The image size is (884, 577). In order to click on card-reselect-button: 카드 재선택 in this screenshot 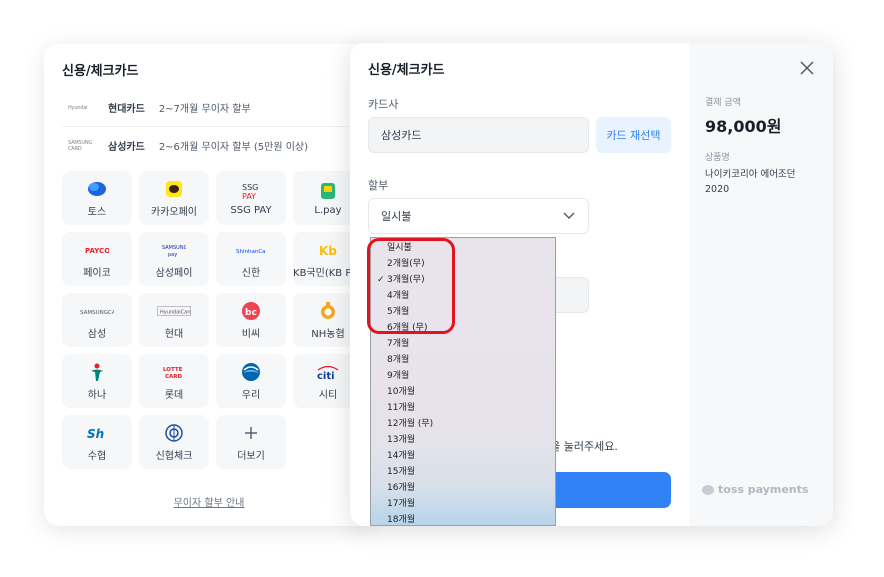, I will do `click(633, 135)`.